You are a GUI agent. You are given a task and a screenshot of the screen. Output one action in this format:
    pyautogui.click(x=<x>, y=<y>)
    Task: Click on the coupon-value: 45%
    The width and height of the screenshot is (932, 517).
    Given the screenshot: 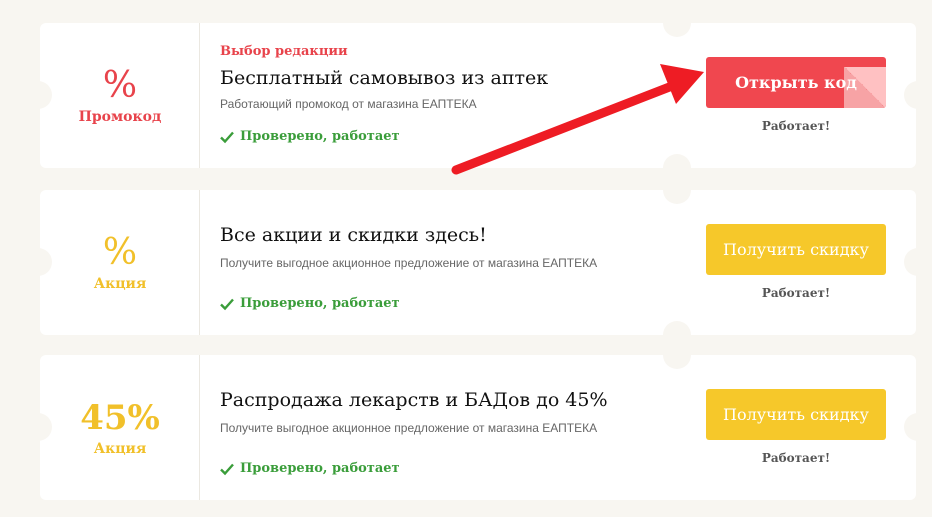 What is the action you would take?
    pyautogui.click(x=120, y=417)
    